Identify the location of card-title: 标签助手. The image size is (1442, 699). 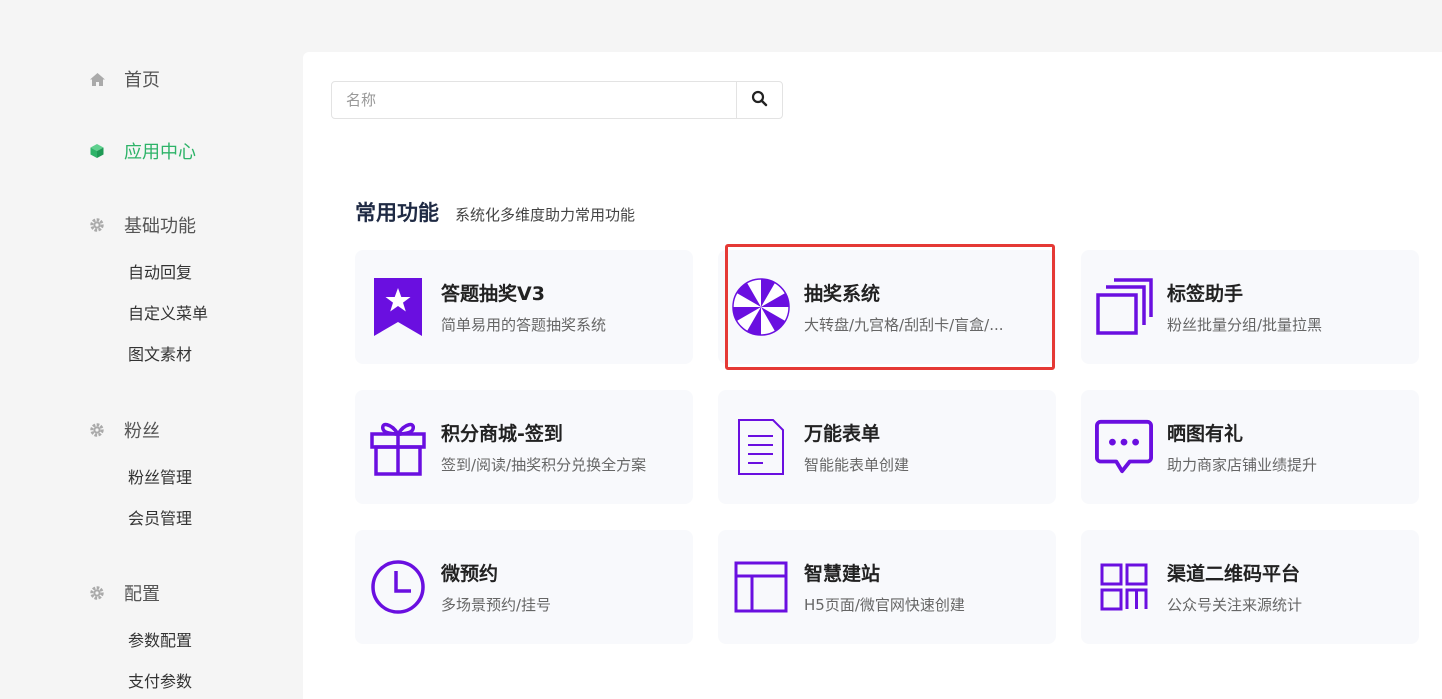
(1205, 294).